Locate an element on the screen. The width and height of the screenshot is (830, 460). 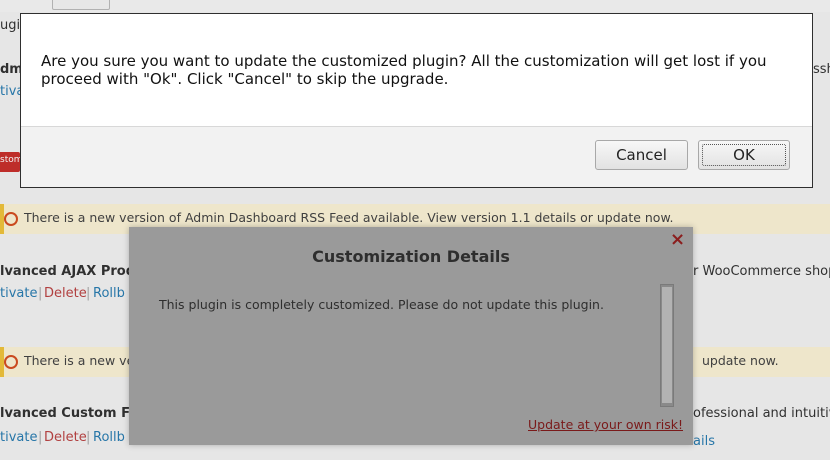
cancel-button: Cancel is located at coordinates (641, 155).